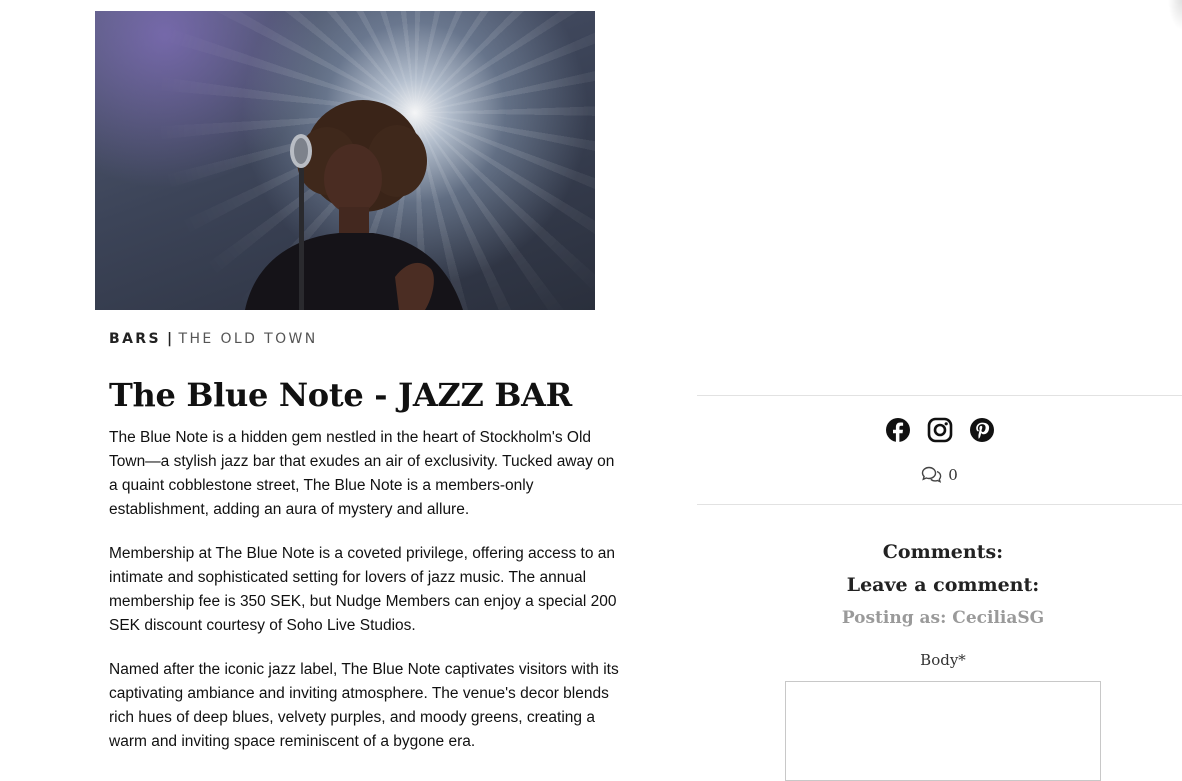  Describe the element at coordinates (943, 660) in the screenshot. I see `body-field-label: Body*` at that location.